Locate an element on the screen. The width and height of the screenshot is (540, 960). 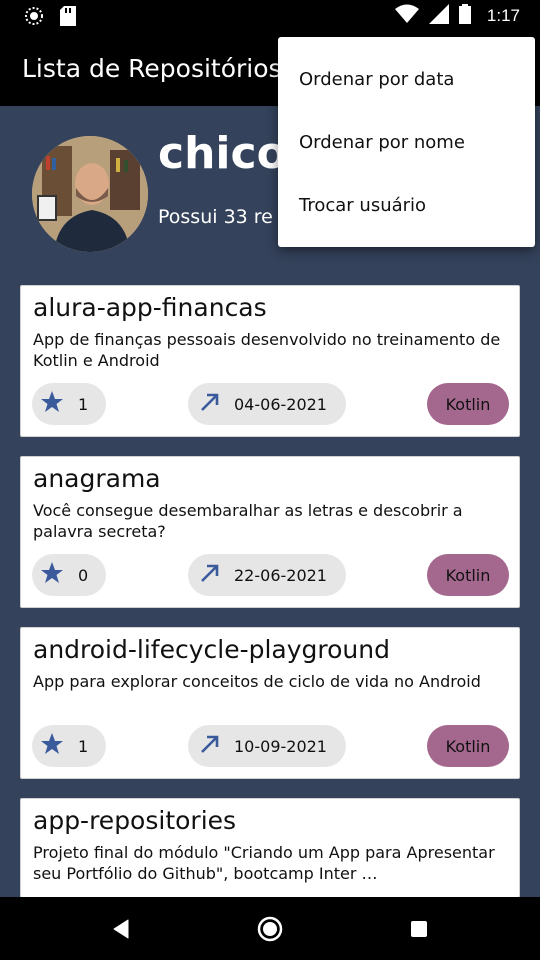
updated-date-chip: 04-06-2021 is located at coordinates (267, 404).